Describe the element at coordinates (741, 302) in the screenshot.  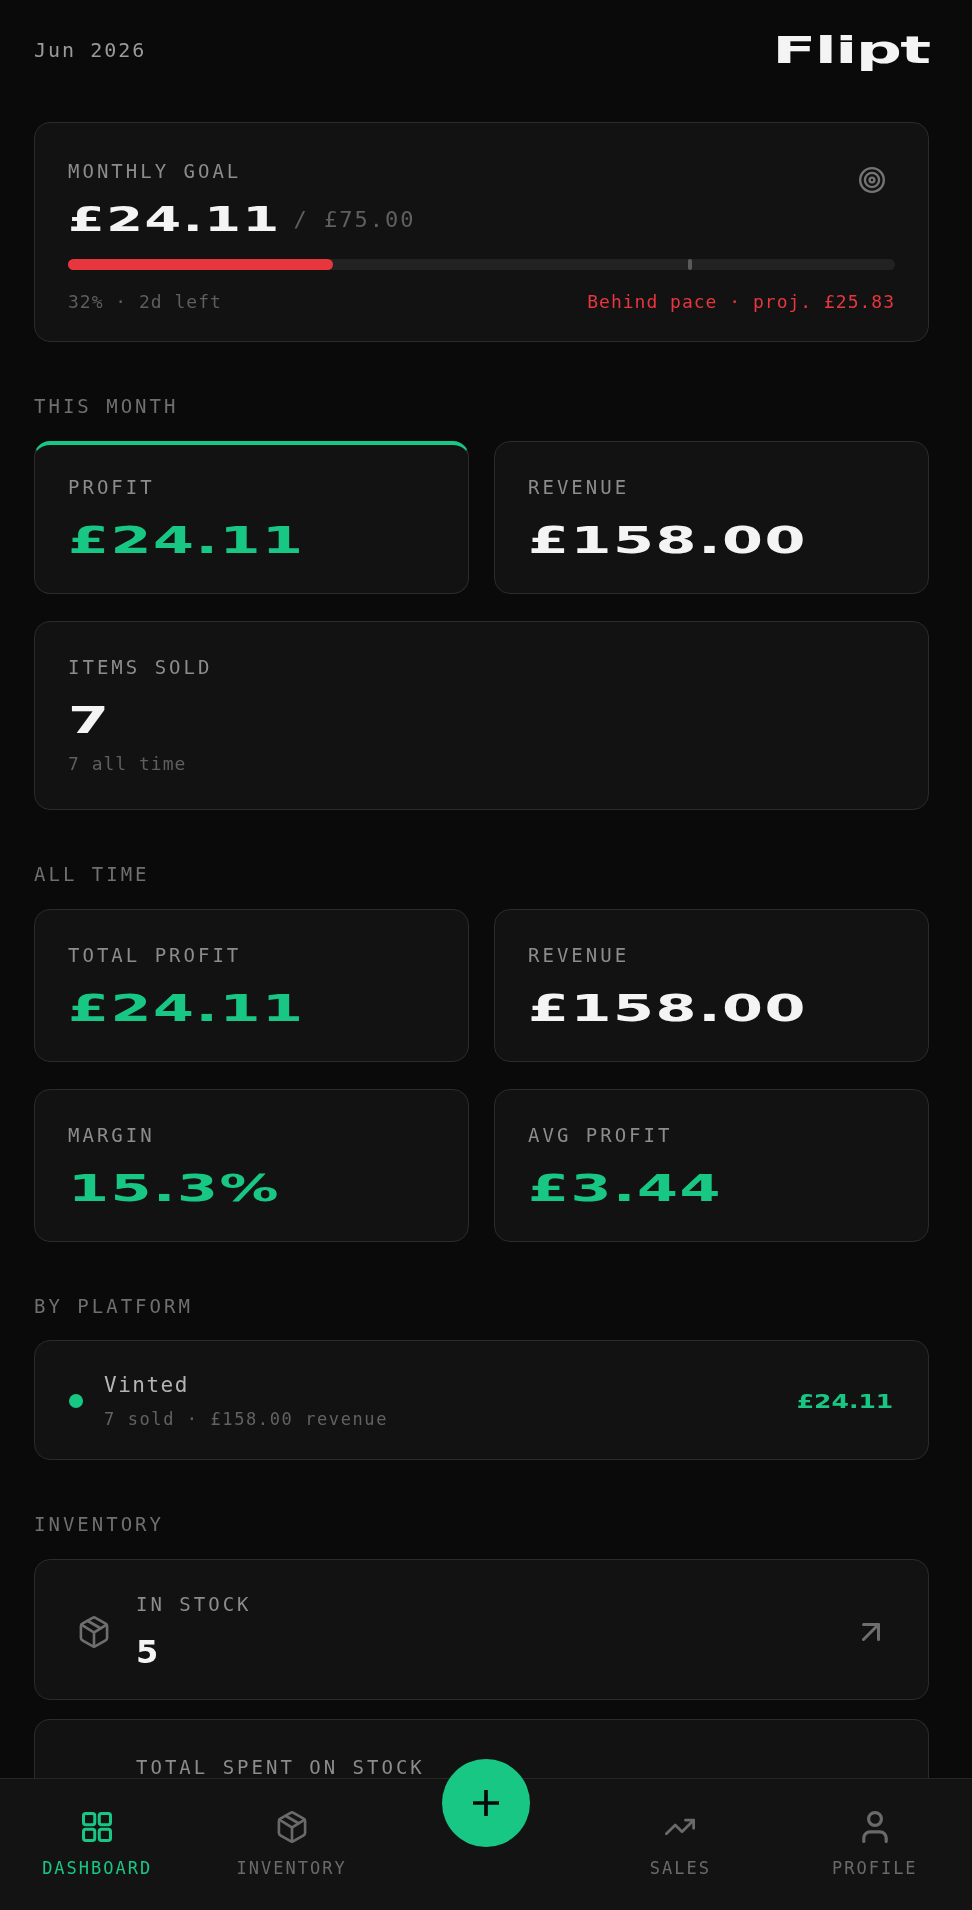
I see `pace-status: Behind pace · proj. £25.83` at that location.